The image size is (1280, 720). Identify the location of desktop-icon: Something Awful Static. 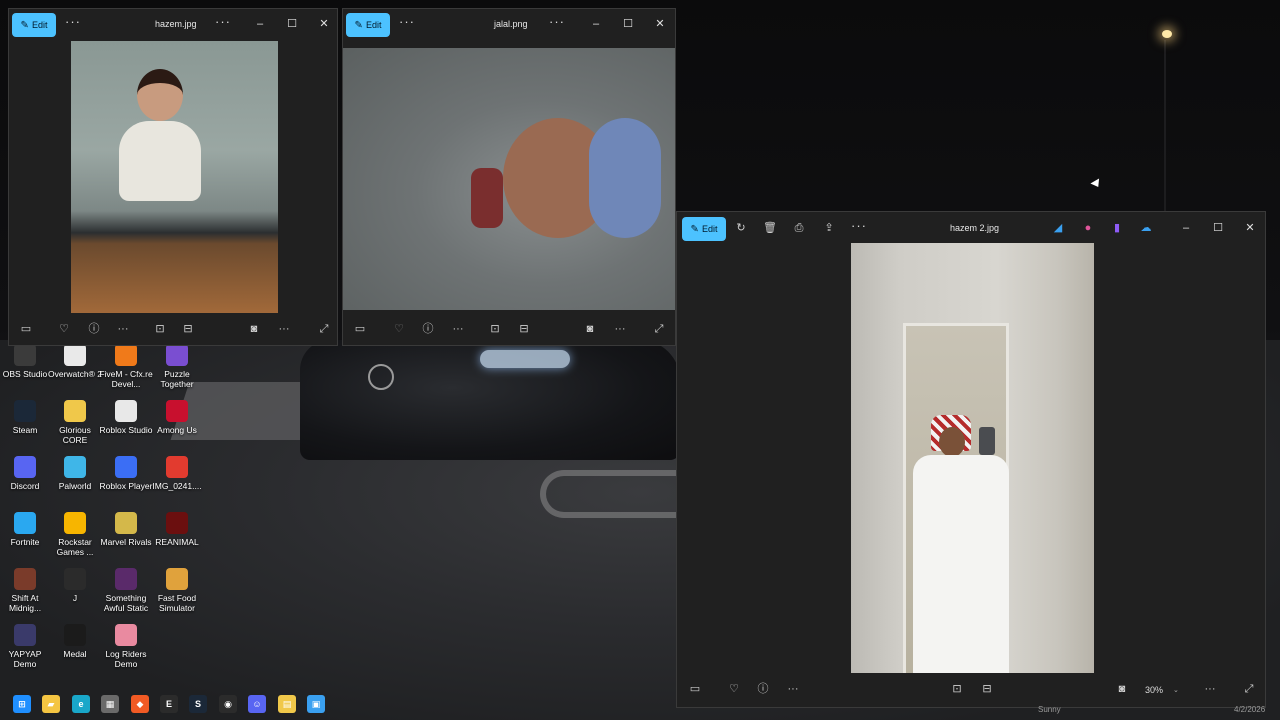
(126, 590).